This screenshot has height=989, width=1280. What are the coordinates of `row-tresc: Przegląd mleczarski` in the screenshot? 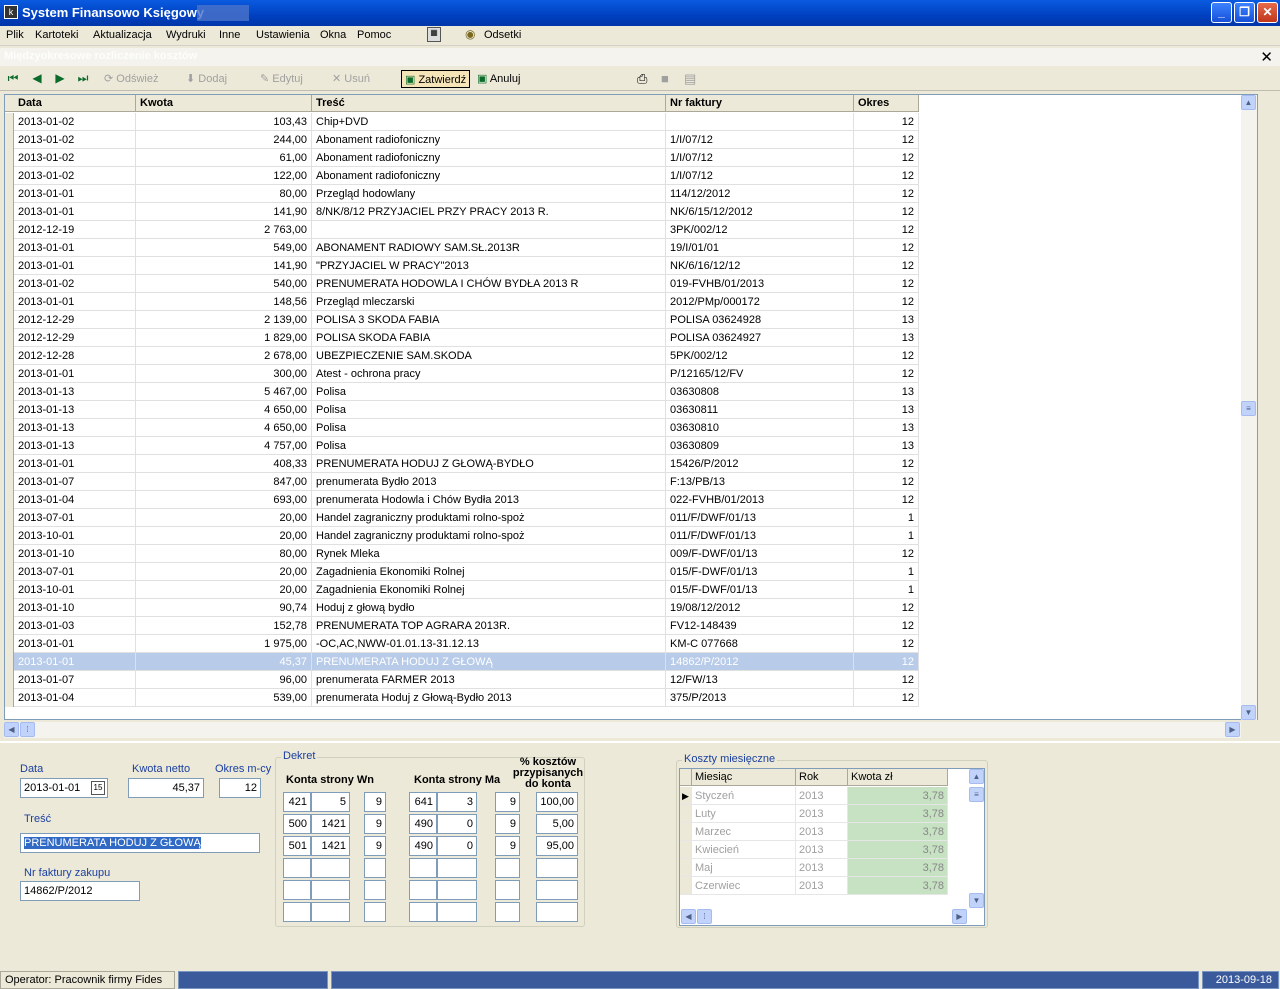 It's located at (489, 302).